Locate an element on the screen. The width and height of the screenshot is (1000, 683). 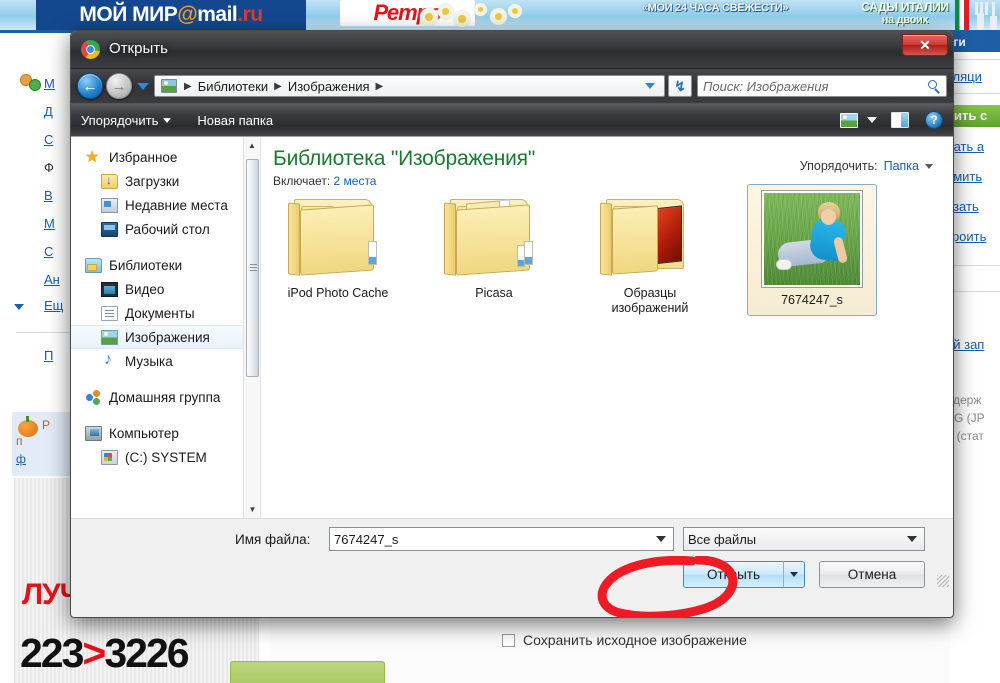
nav-group-homegroup: Домашняя группа is located at coordinates (165, 397).